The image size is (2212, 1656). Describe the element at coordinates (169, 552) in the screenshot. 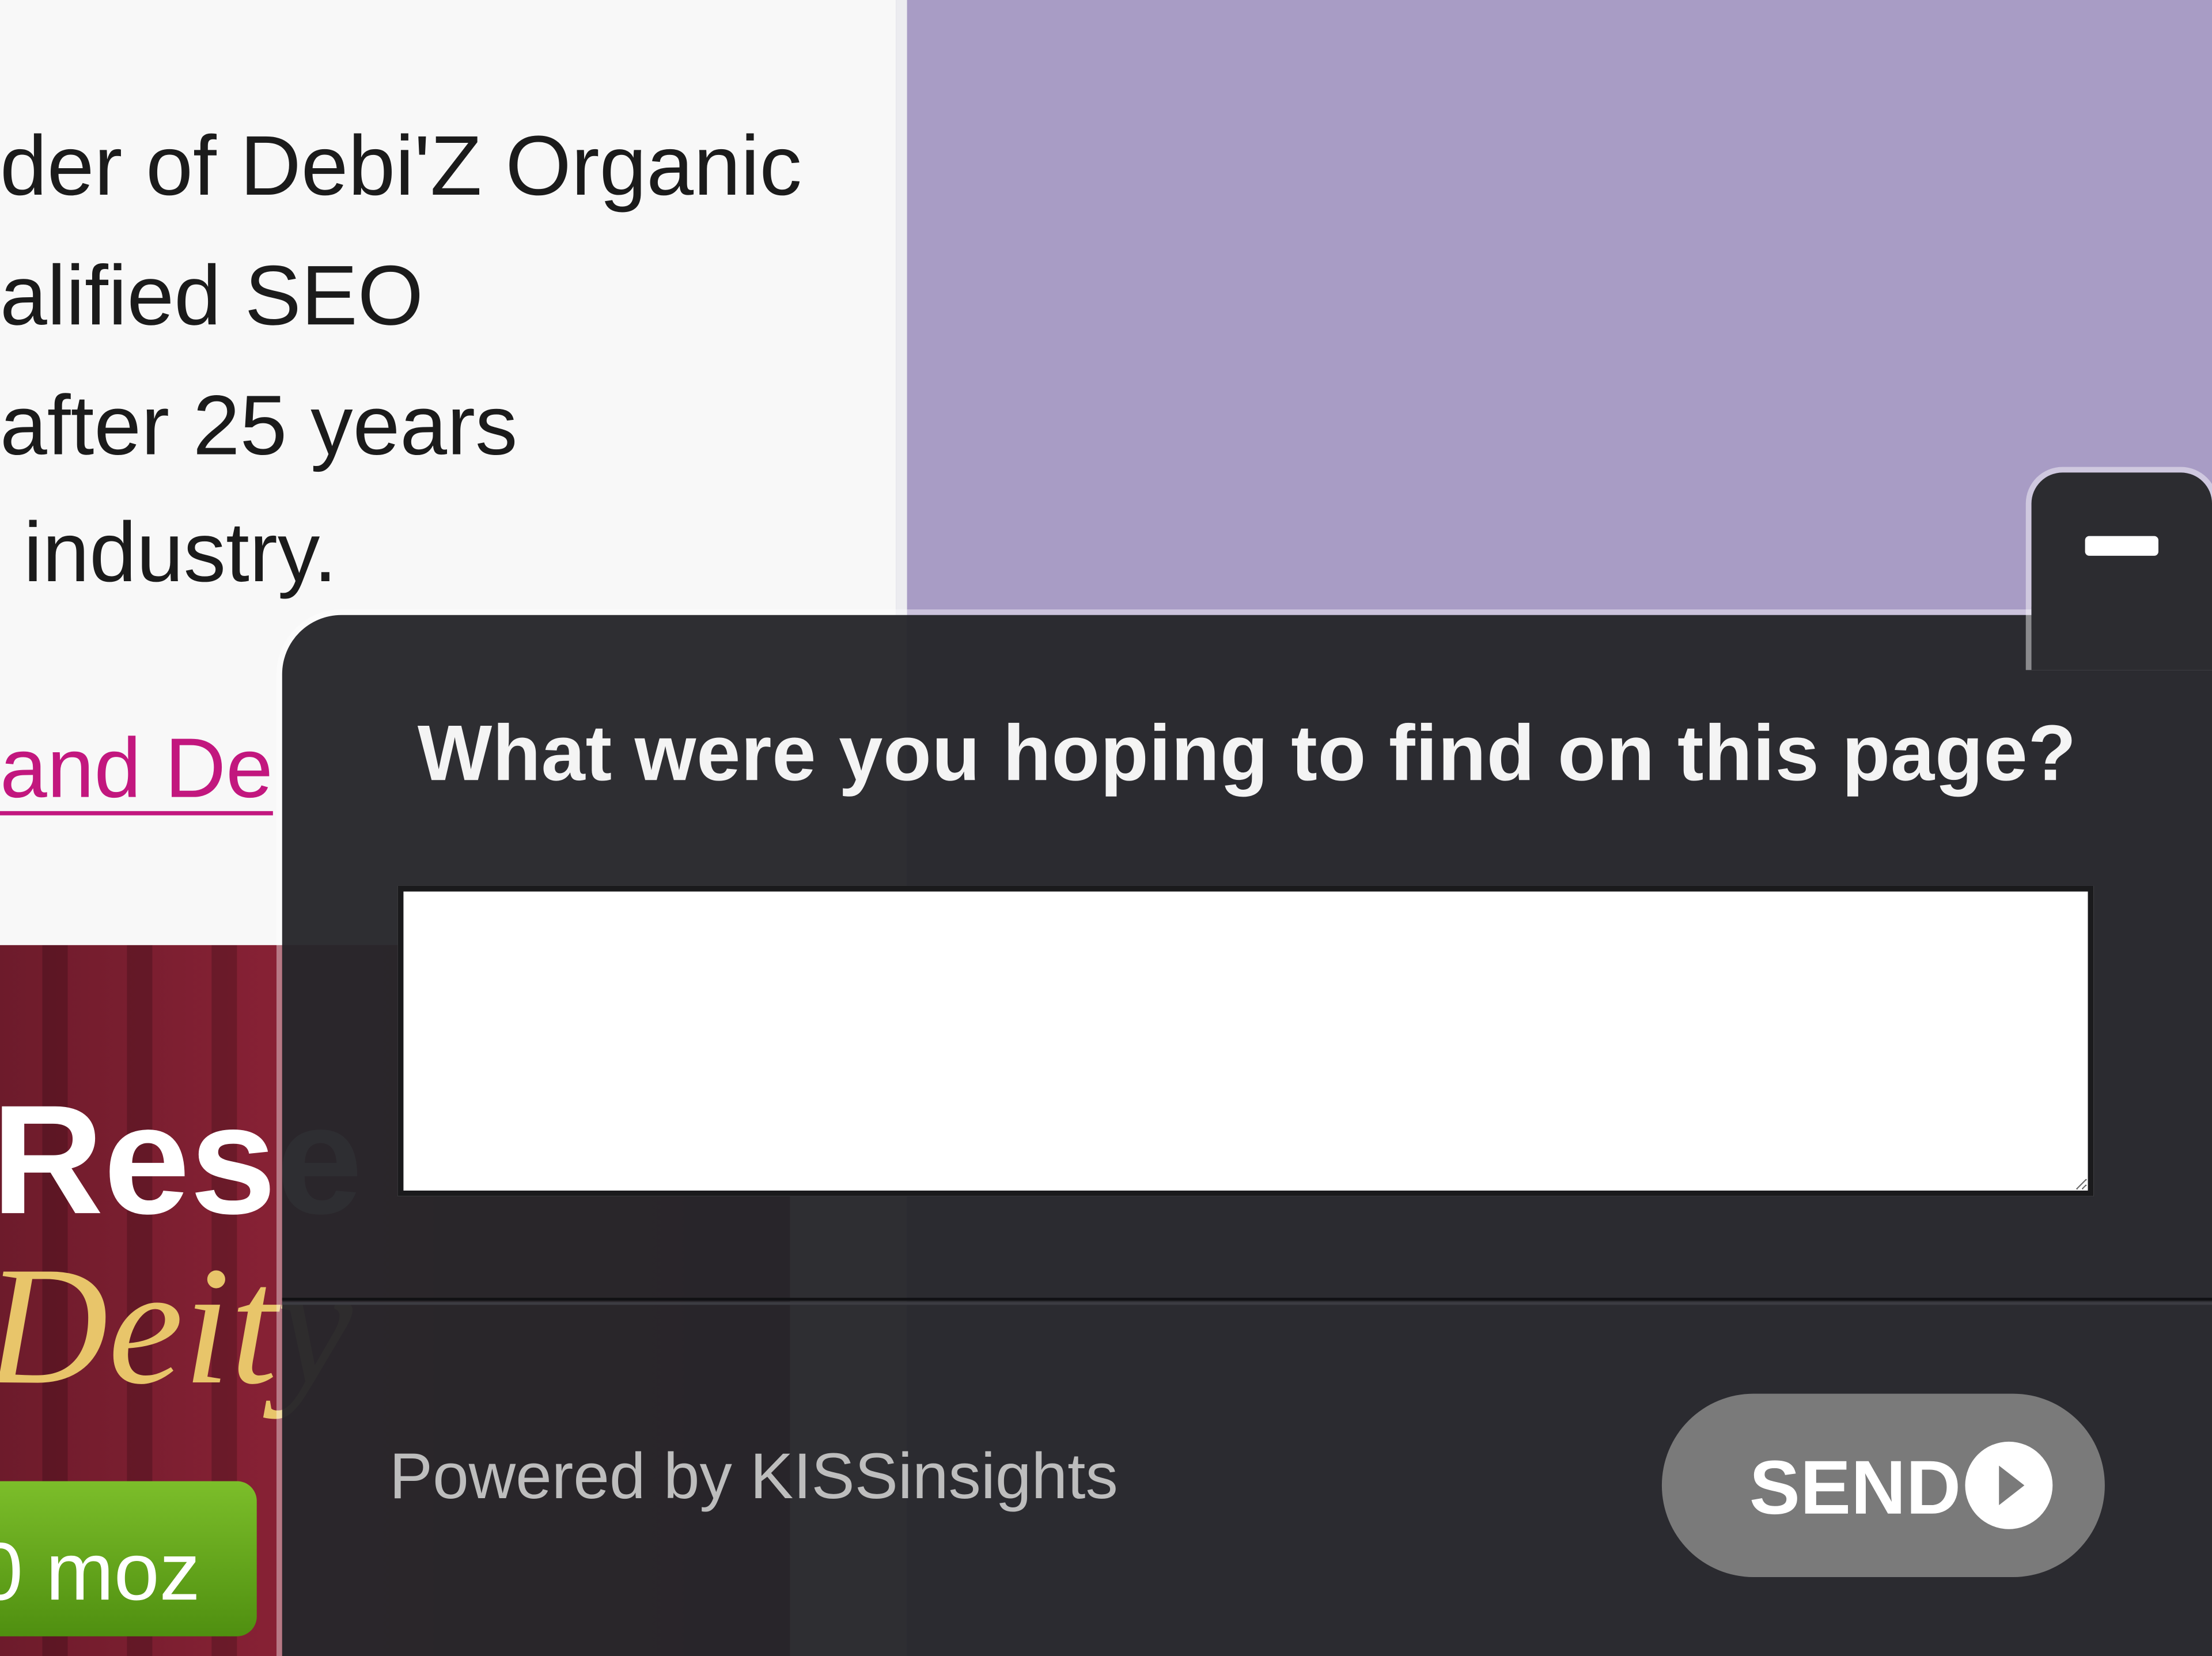

I see `paragraph-line-4: industry.` at that location.